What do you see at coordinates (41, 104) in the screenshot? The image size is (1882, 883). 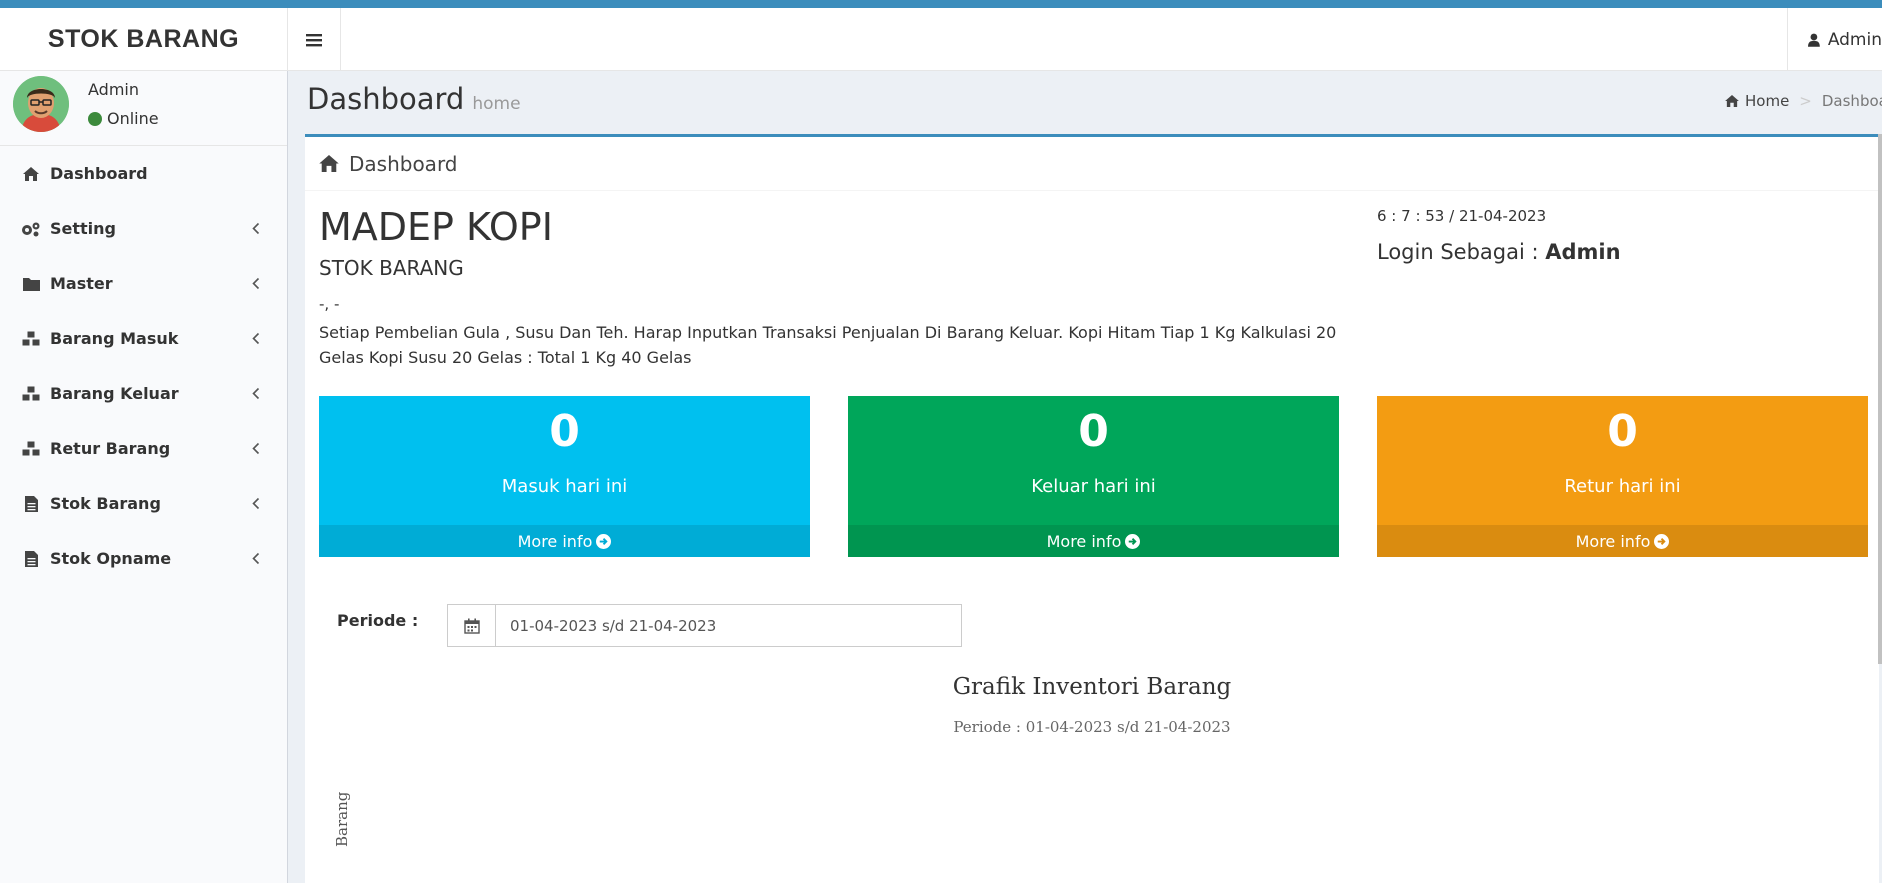 I see `avatar` at bounding box center [41, 104].